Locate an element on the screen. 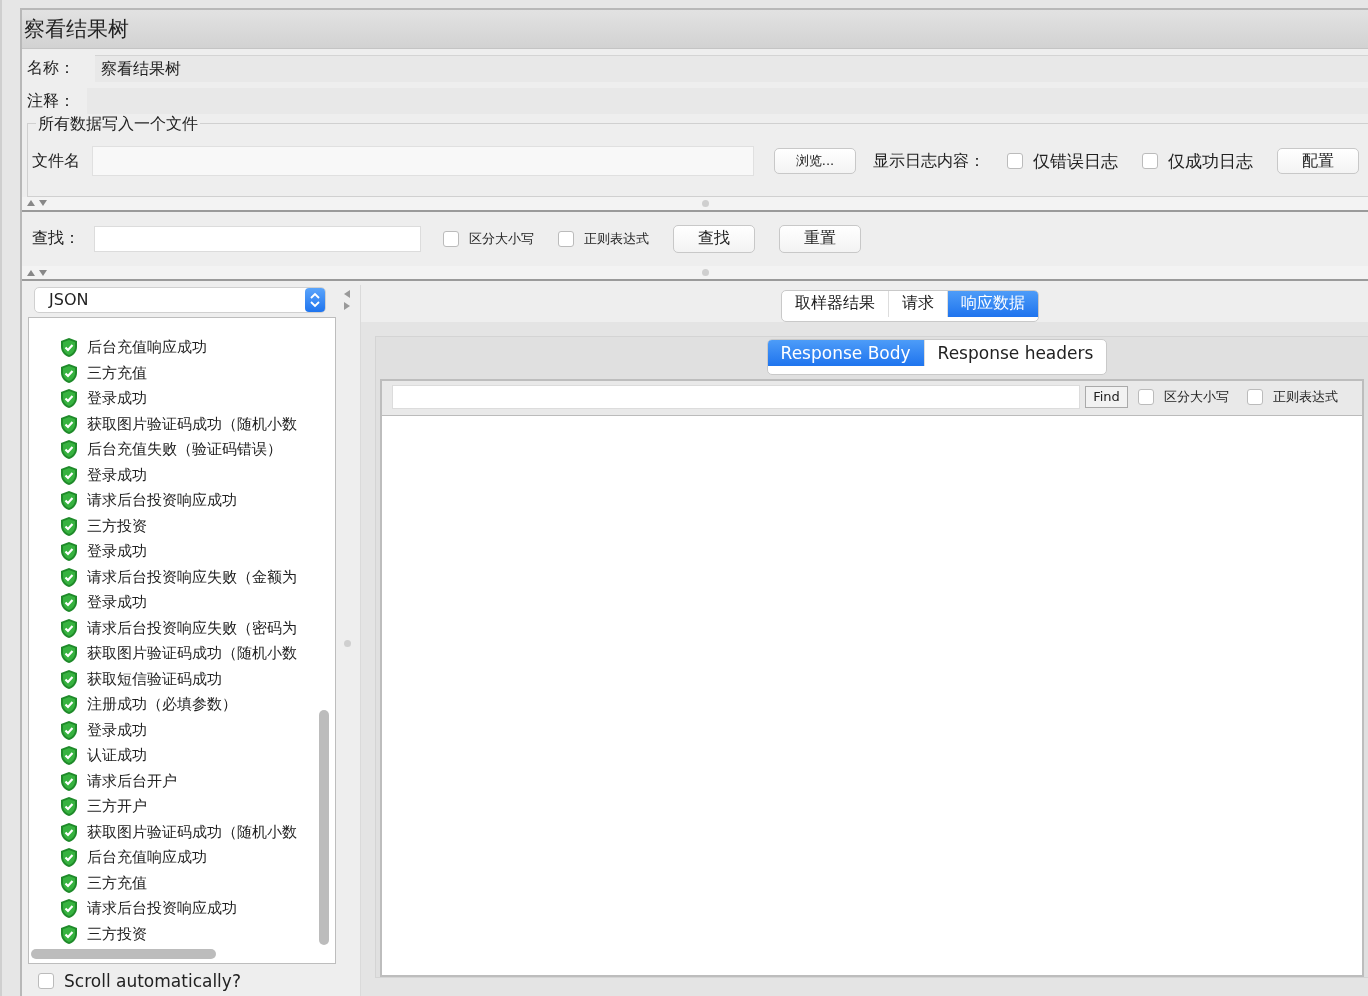 The height and width of the screenshot is (996, 1368). renderer-dropdown: JSON is located at coordinates (180, 300).